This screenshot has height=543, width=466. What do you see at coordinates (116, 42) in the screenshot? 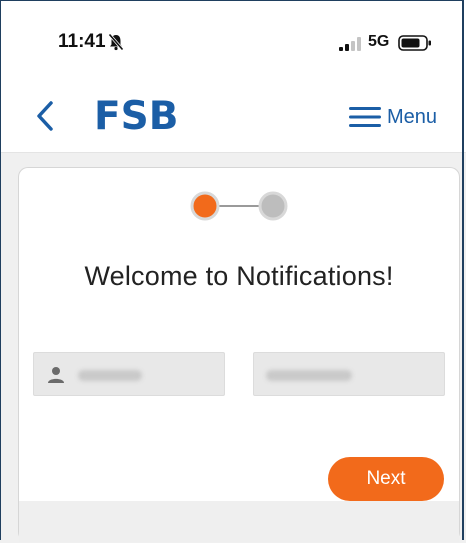
I see `bell-muted-icon` at bounding box center [116, 42].